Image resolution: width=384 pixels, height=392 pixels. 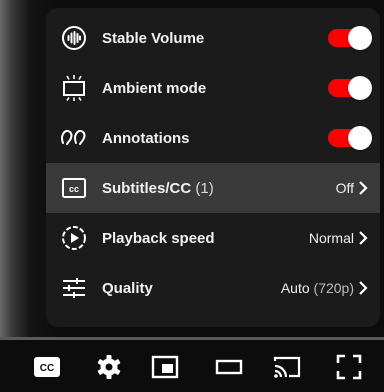 I want to click on subtitles-icon: cc, so click(x=74, y=188).